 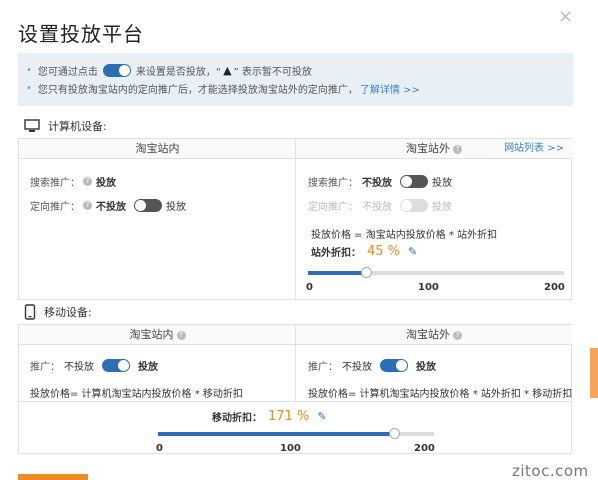 What do you see at coordinates (390, 88) in the screenshot?
I see `learn-more-link: 了解详情 >>` at bounding box center [390, 88].